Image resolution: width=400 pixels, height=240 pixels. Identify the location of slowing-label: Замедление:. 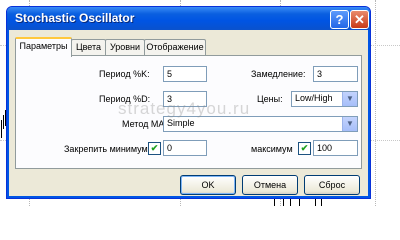
(278, 74).